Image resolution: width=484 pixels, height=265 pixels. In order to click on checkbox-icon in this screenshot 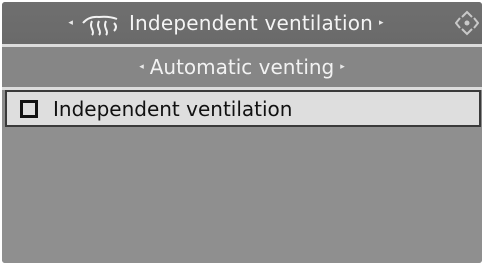, I will do `click(29, 108)`.